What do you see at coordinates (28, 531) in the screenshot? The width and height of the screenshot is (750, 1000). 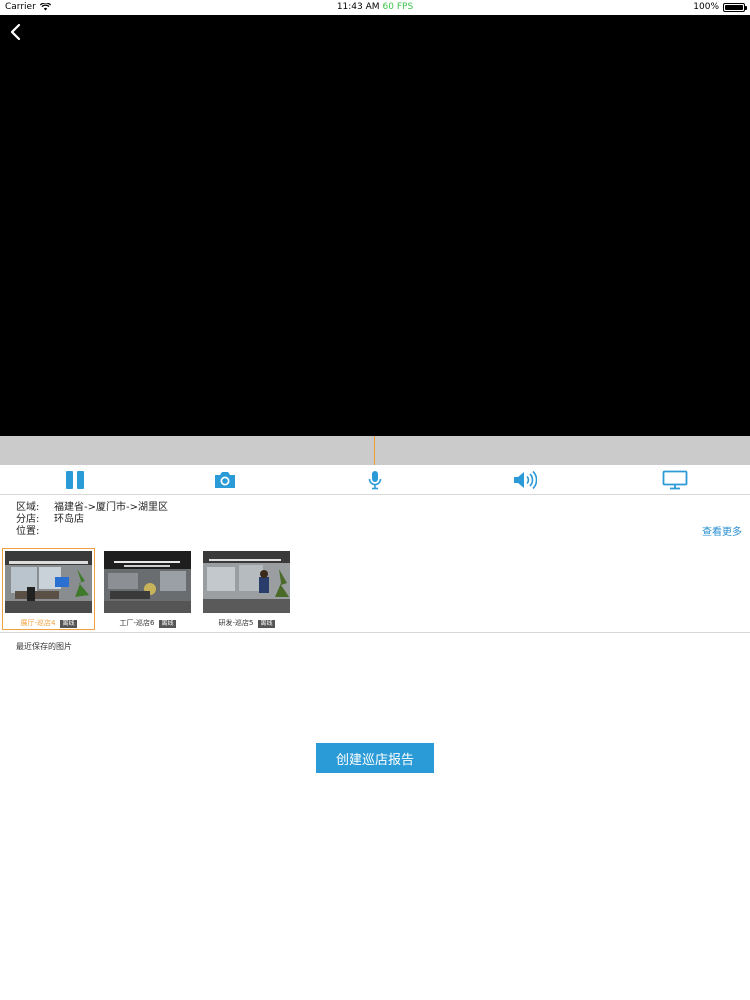 I see `location-key: 位置:` at bounding box center [28, 531].